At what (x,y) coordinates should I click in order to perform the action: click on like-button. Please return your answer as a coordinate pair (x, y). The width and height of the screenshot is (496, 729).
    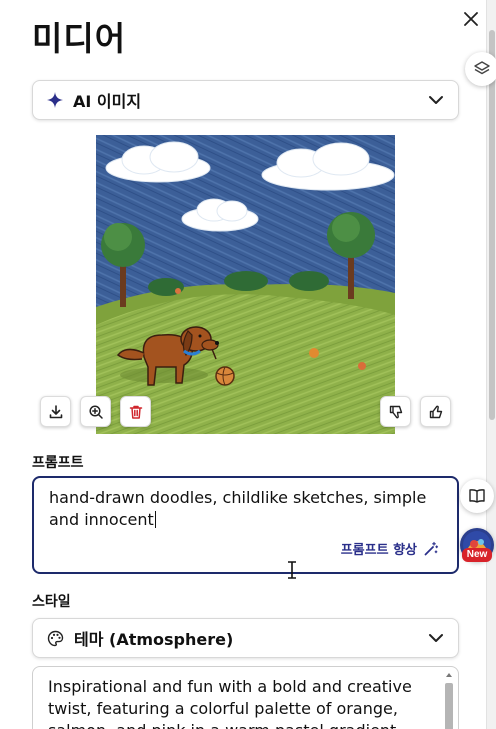
    Looking at the image, I should click on (435, 411).